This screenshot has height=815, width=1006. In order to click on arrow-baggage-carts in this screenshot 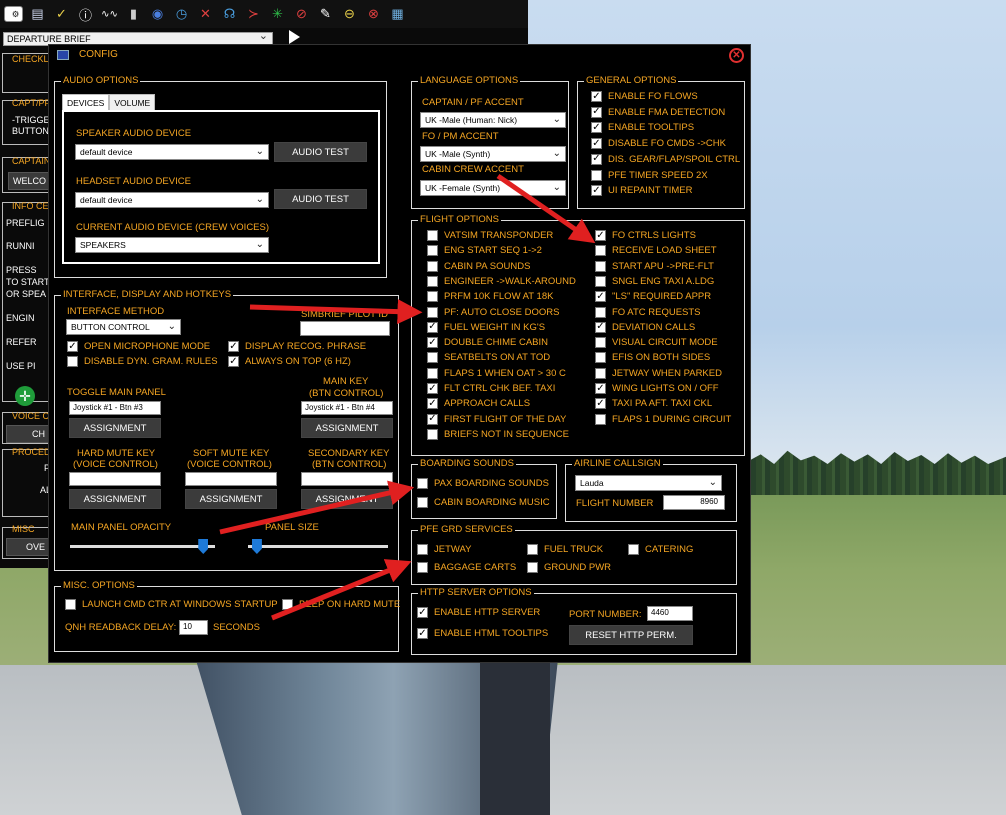, I will do `click(341, 590)`.